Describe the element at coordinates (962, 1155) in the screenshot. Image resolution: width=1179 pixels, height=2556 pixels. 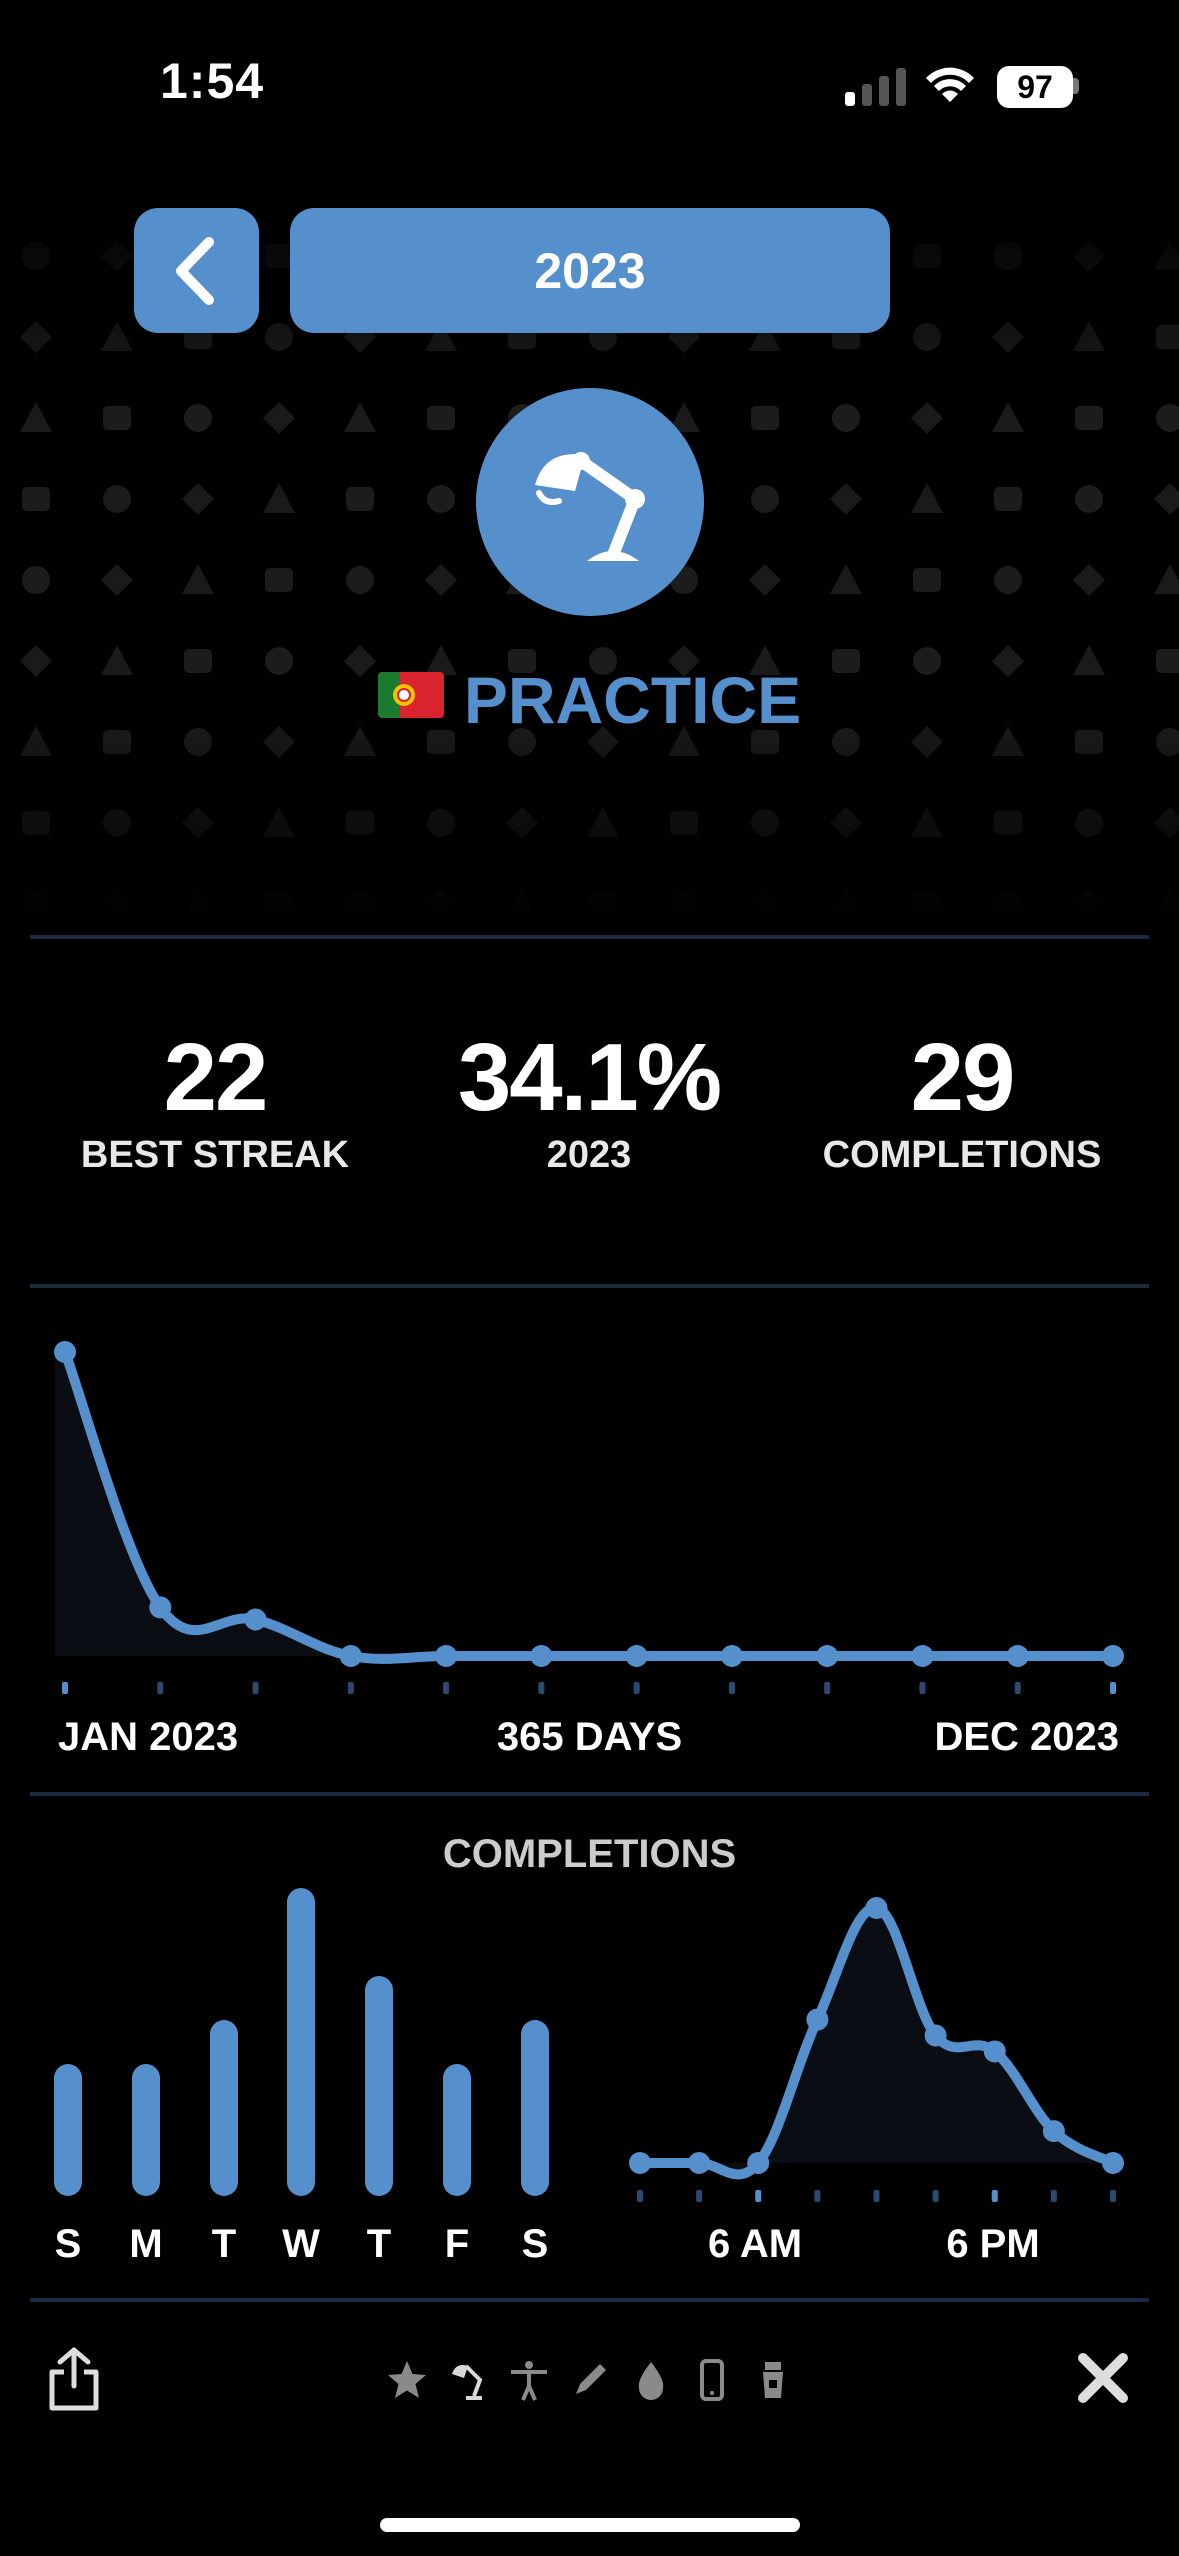
I see `stat-label: COMPLETIONS` at that location.